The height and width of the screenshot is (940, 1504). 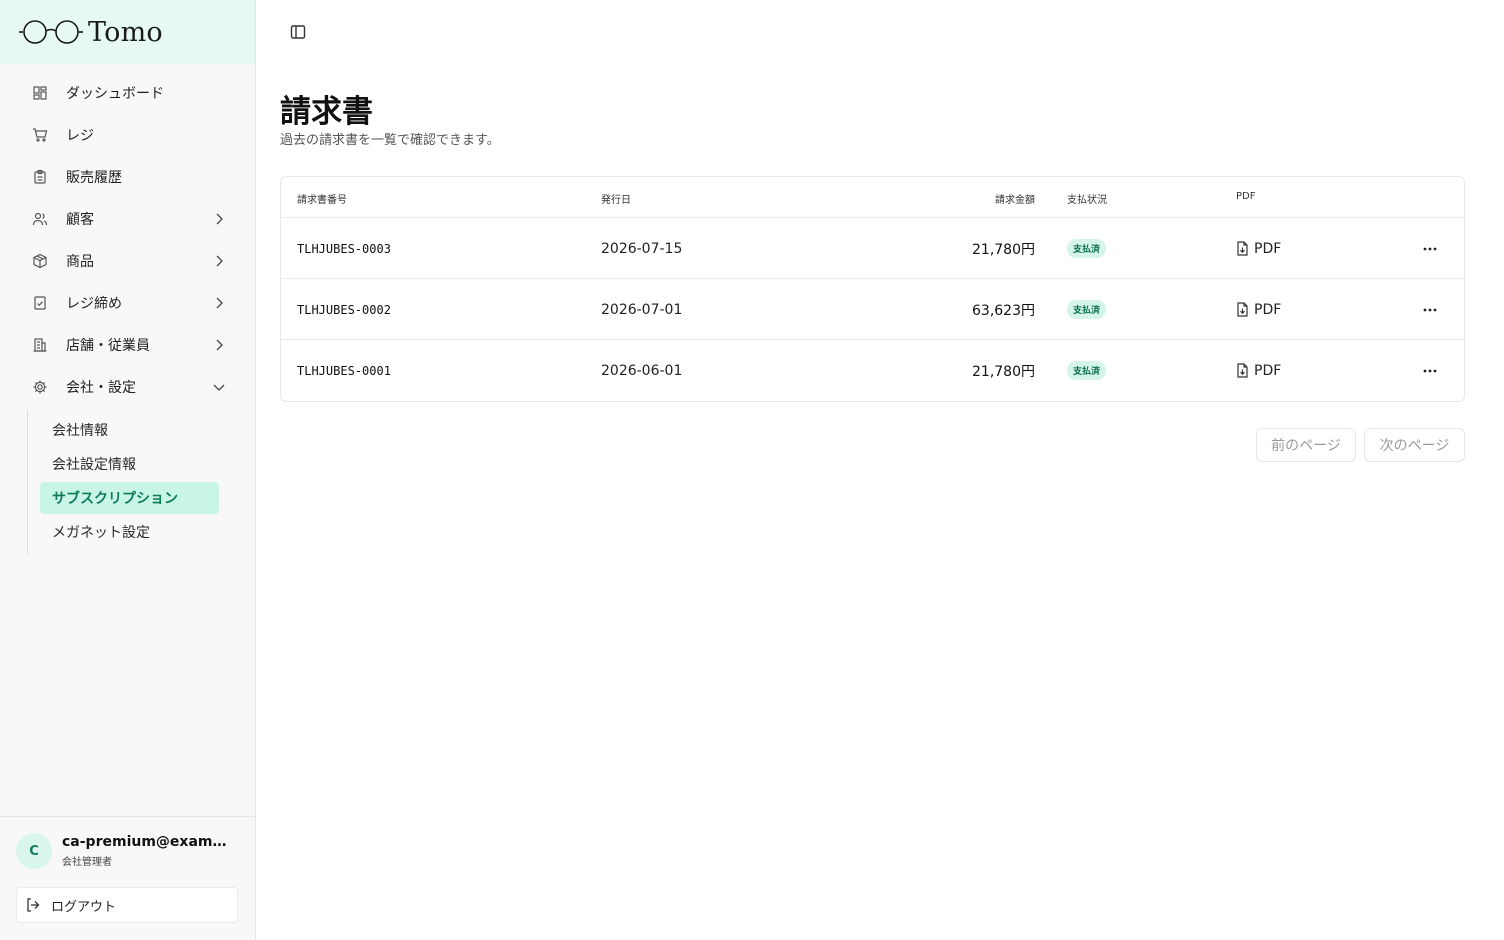 I want to click on invoice-number: TLHJUBES-0001, so click(x=344, y=370).